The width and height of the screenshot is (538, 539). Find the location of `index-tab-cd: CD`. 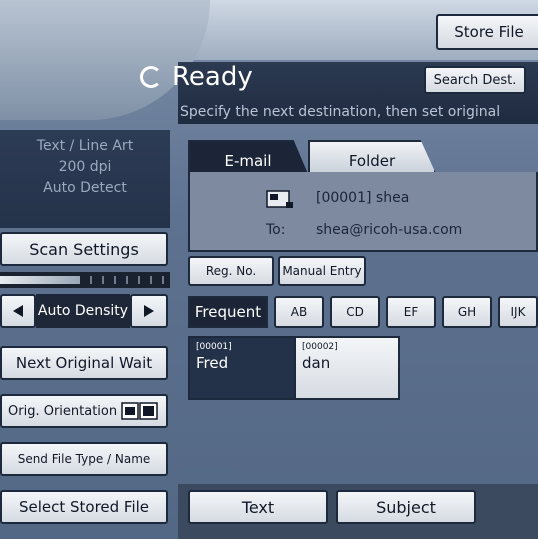

index-tab-cd: CD is located at coordinates (355, 312).